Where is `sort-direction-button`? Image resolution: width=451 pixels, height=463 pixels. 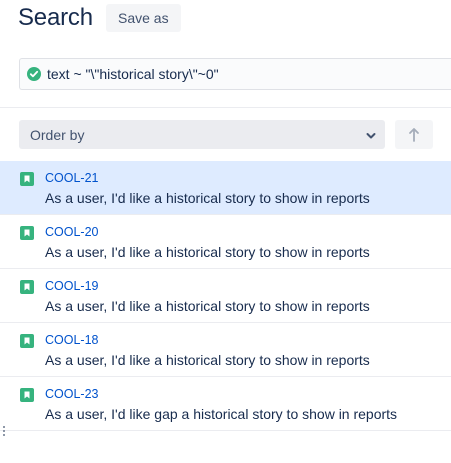
sort-direction-button is located at coordinates (414, 134).